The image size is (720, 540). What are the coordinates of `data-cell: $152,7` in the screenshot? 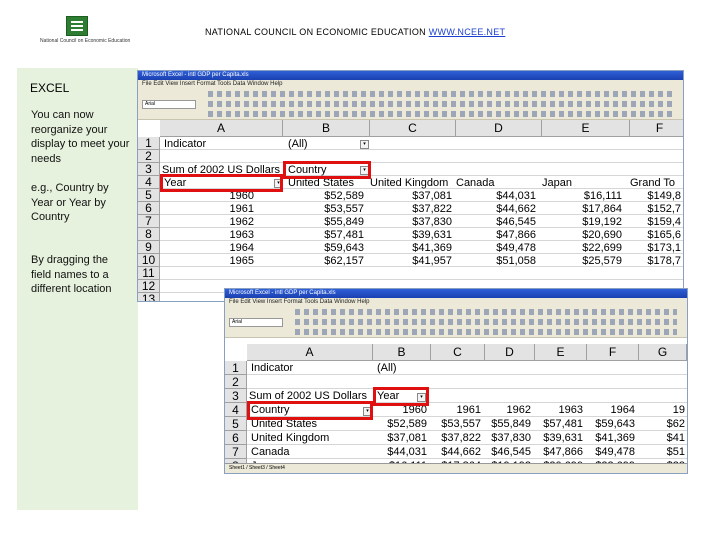 It's located at (647, 209).